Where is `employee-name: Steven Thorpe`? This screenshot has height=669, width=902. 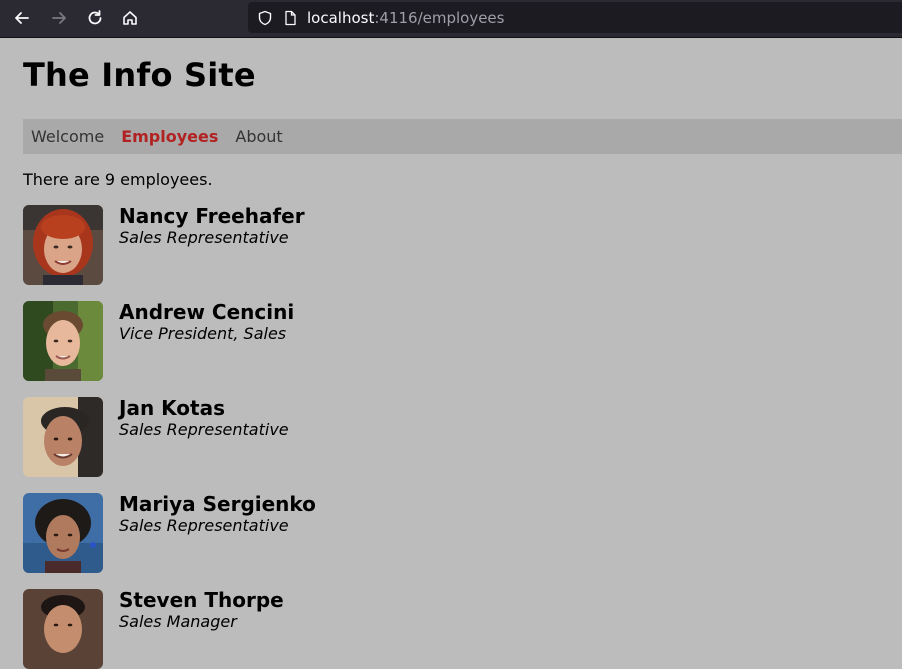
employee-name: Steven Thorpe is located at coordinates (201, 600).